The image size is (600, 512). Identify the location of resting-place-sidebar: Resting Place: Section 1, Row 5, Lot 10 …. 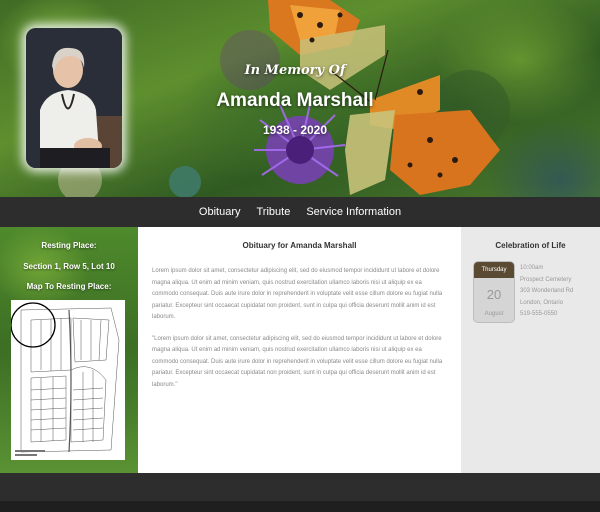
(69, 350).